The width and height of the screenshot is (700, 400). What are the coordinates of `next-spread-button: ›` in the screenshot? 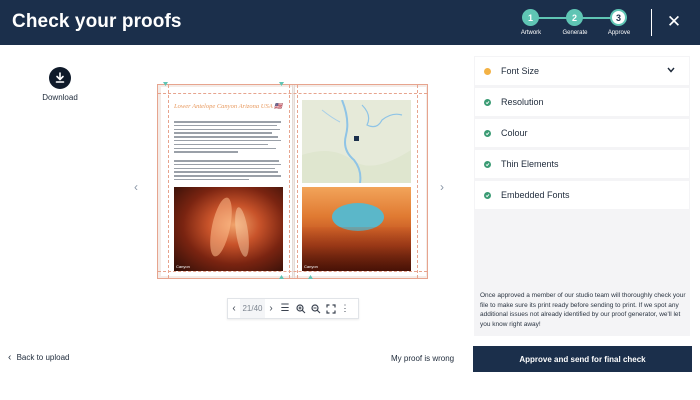 It's located at (442, 187).